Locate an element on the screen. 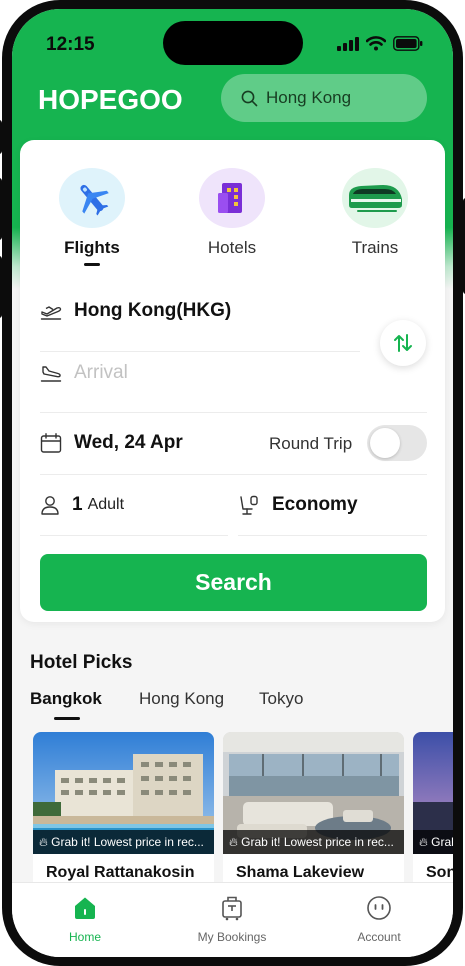 The height and width of the screenshot is (966, 465). departure-field: Hong Kong(HKG) is located at coordinates (210, 311).